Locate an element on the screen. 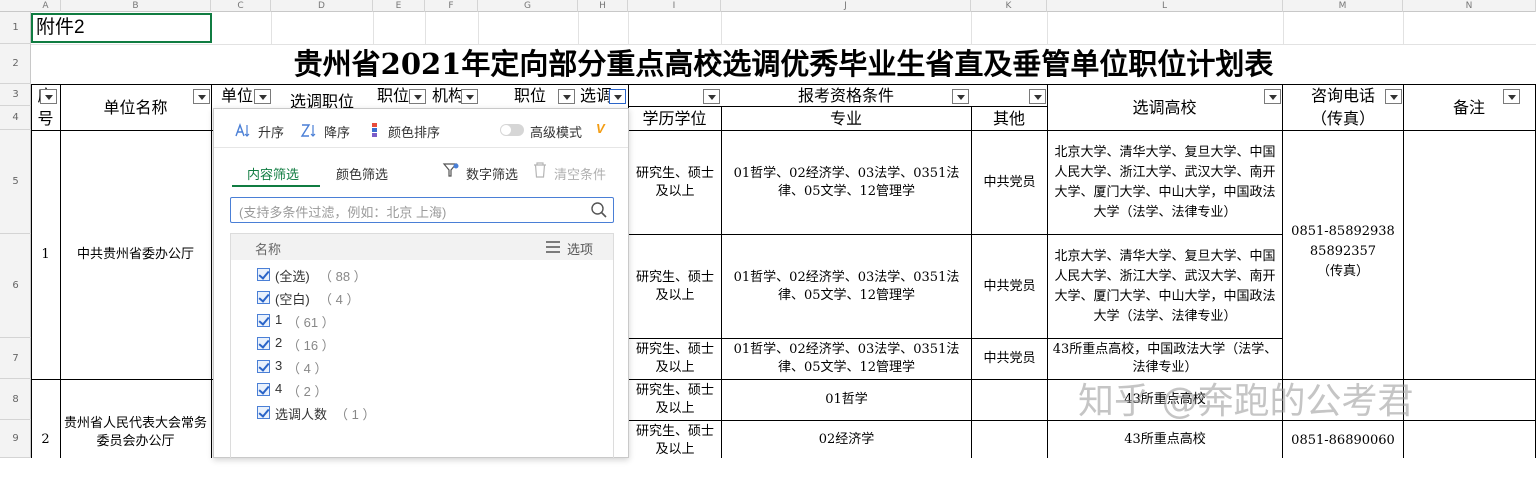 The width and height of the screenshot is (1536, 500). filter-search-box: (支持多条件过滤，例如：北京 上海) is located at coordinates (422, 210).